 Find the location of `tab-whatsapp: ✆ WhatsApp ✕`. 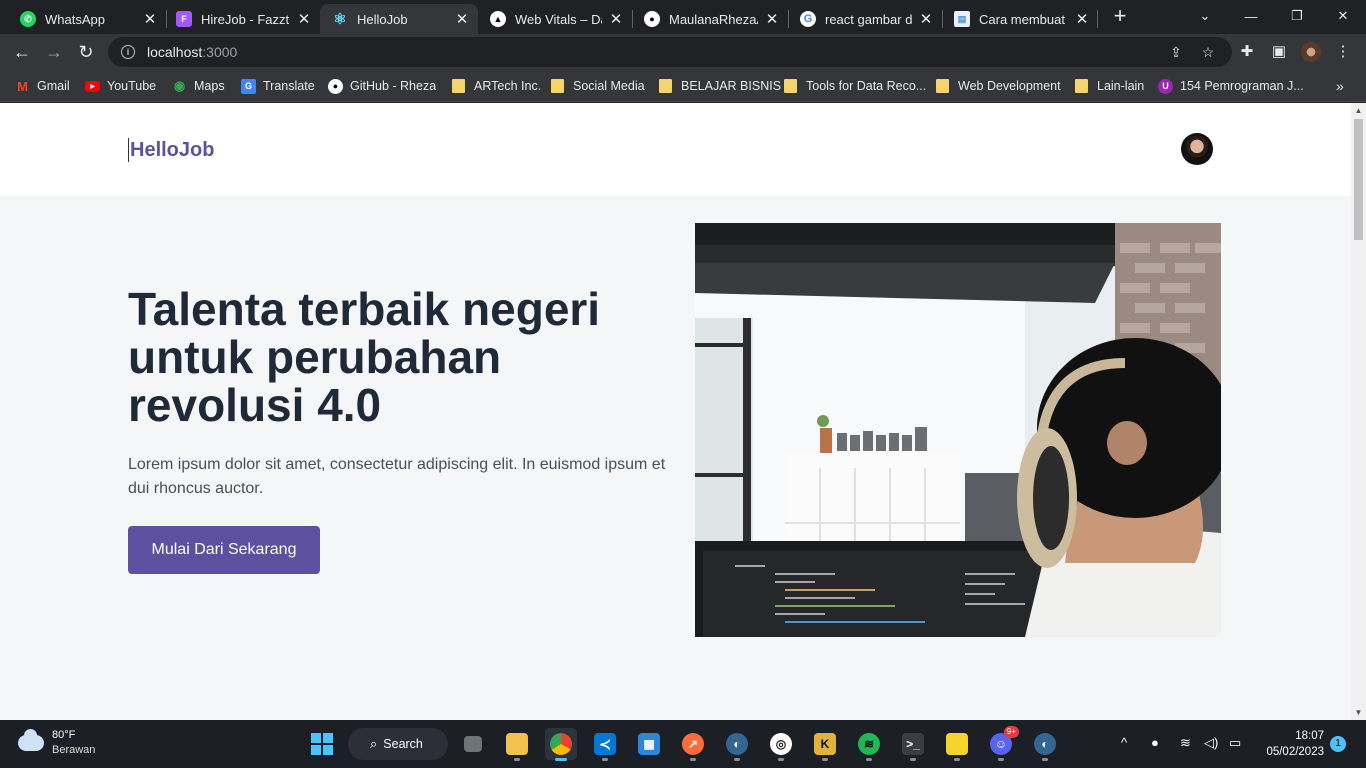

tab-whatsapp: ✆ WhatsApp ✕ is located at coordinates (87, 19).